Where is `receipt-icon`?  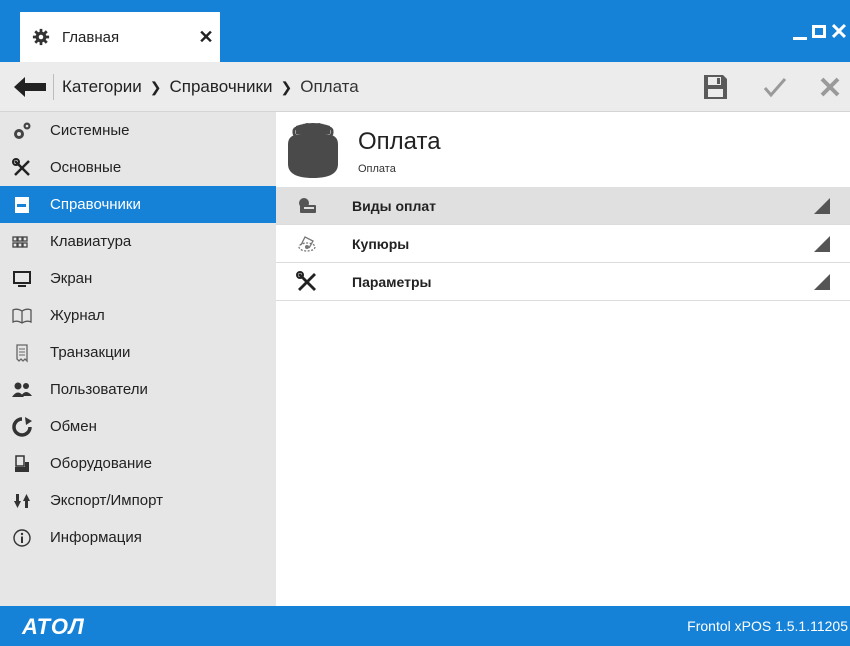
receipt-icon is located at coordinates (22, 353).